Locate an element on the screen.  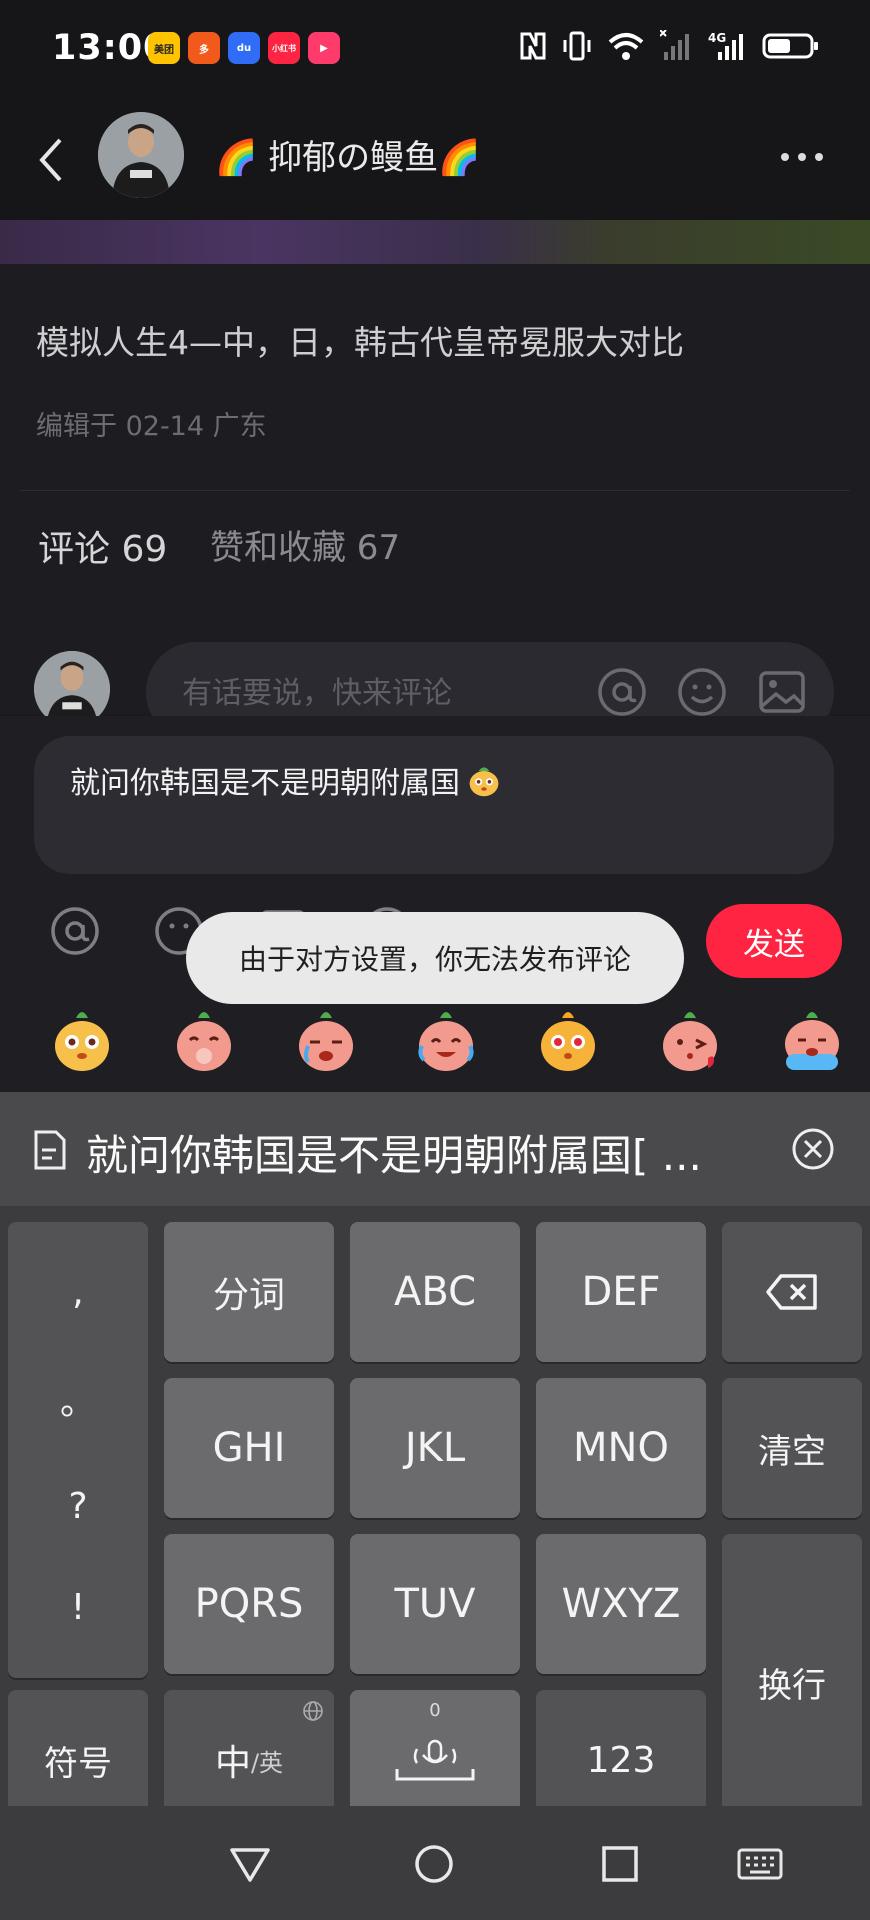
author-avatar is located at coordinates (141, 155).